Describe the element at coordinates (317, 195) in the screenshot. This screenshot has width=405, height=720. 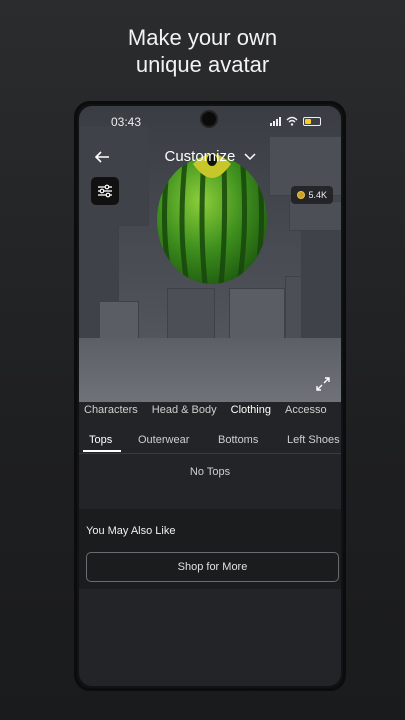
I see `robux-amount: 5.4K` at that location.